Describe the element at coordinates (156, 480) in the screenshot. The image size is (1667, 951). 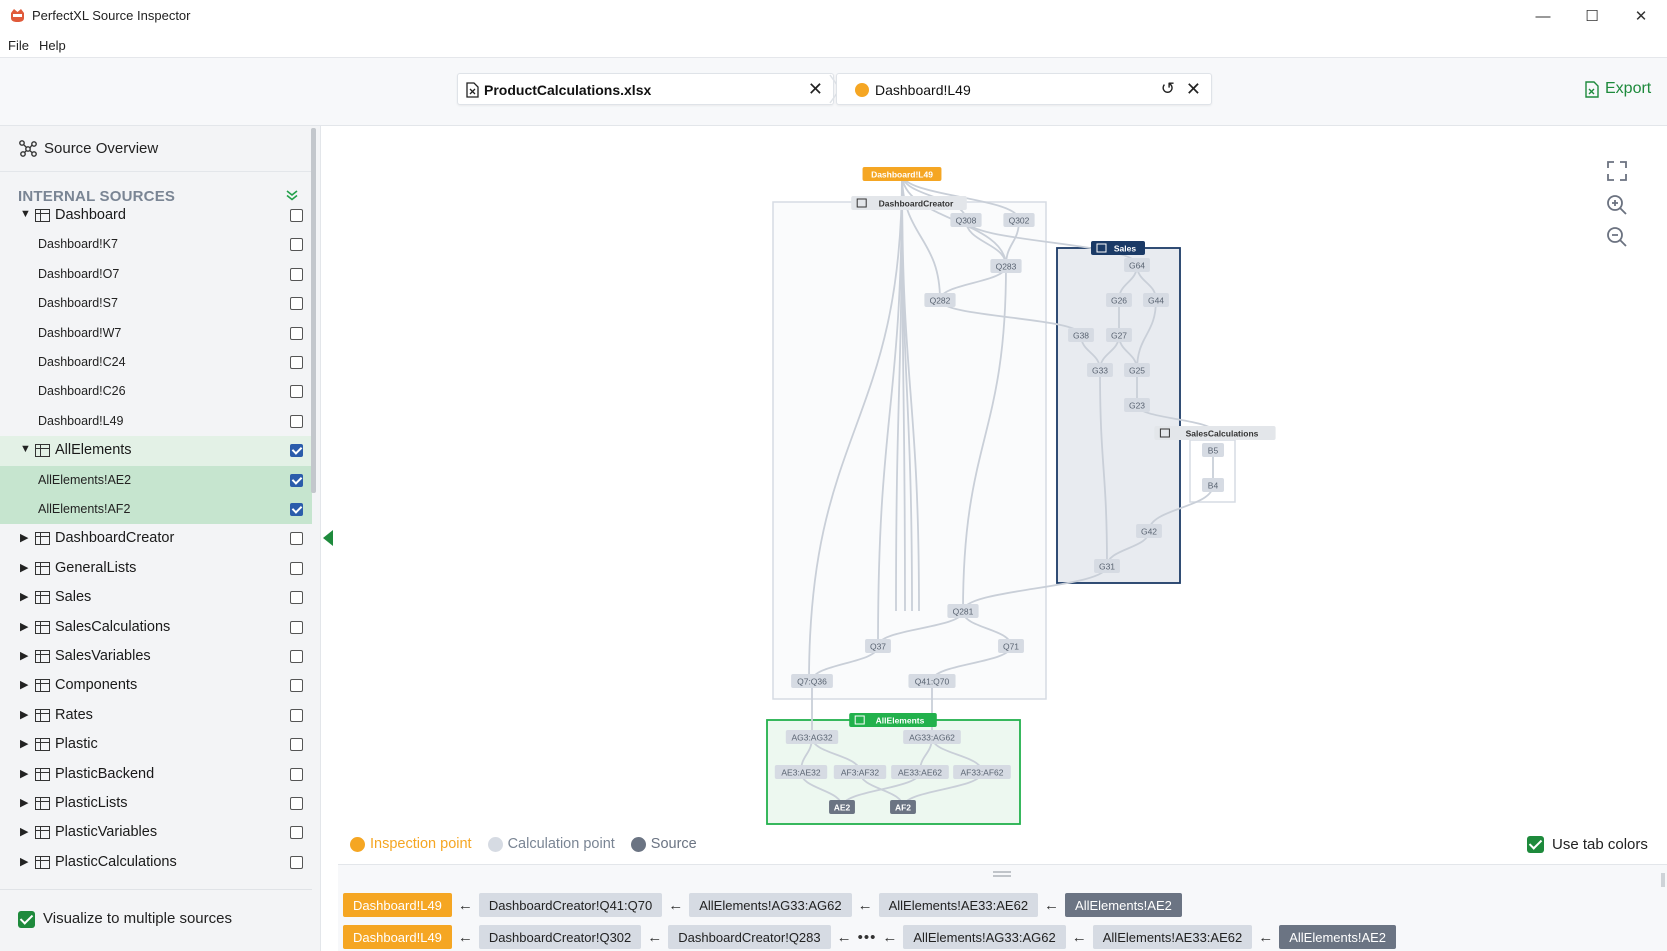
I see `tree-cell-row: AllElements!AE2` at that location.